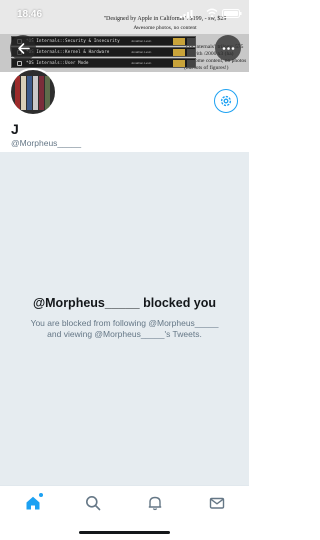  Describe the element at coordinates (41, 495) in the screenshot. I see `new-content-dot` at that location.